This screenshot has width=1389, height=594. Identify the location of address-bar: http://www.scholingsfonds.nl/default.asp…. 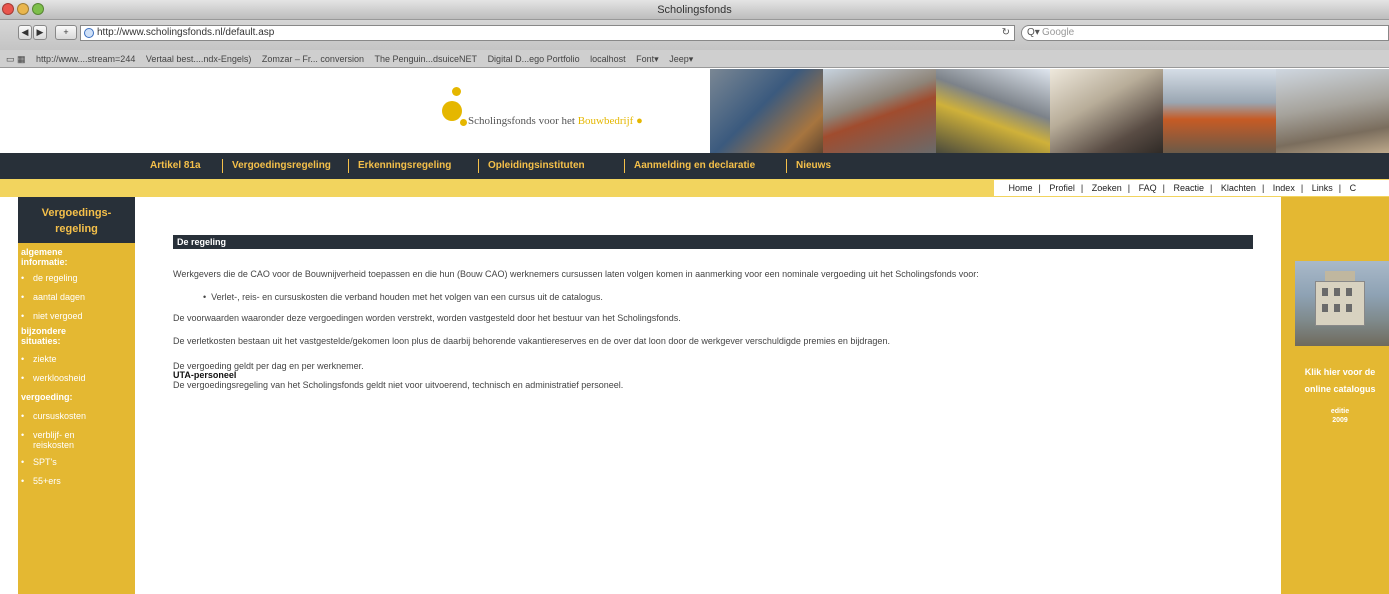
(547, 33).